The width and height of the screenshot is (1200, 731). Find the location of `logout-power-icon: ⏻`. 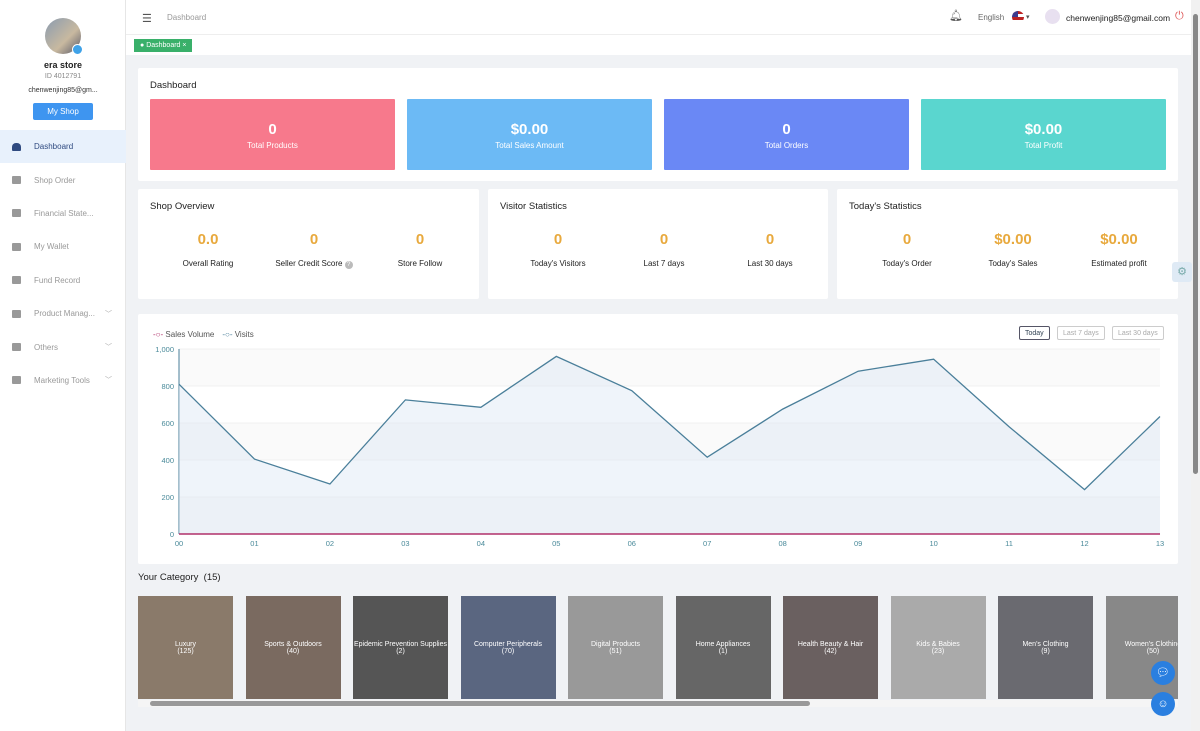

logout-power-icon: ⏻ is located at coordinates (1179, 16).